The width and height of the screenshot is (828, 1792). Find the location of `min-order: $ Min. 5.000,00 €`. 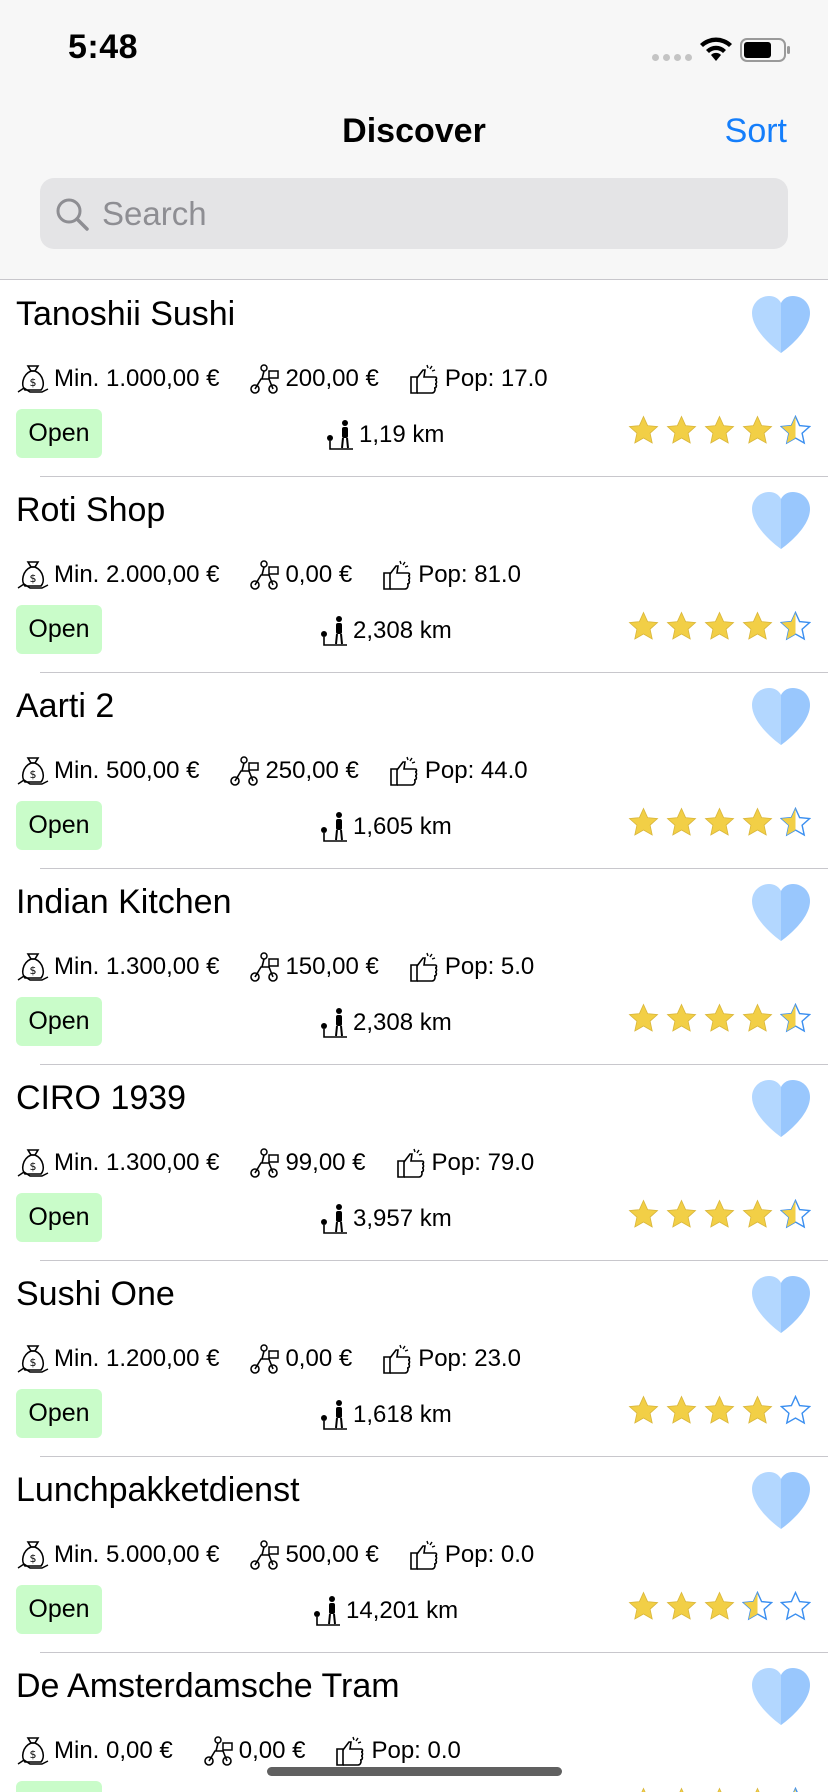

min-order: $ Min. 5.000,00 € is located at coordinates (117, 1555).